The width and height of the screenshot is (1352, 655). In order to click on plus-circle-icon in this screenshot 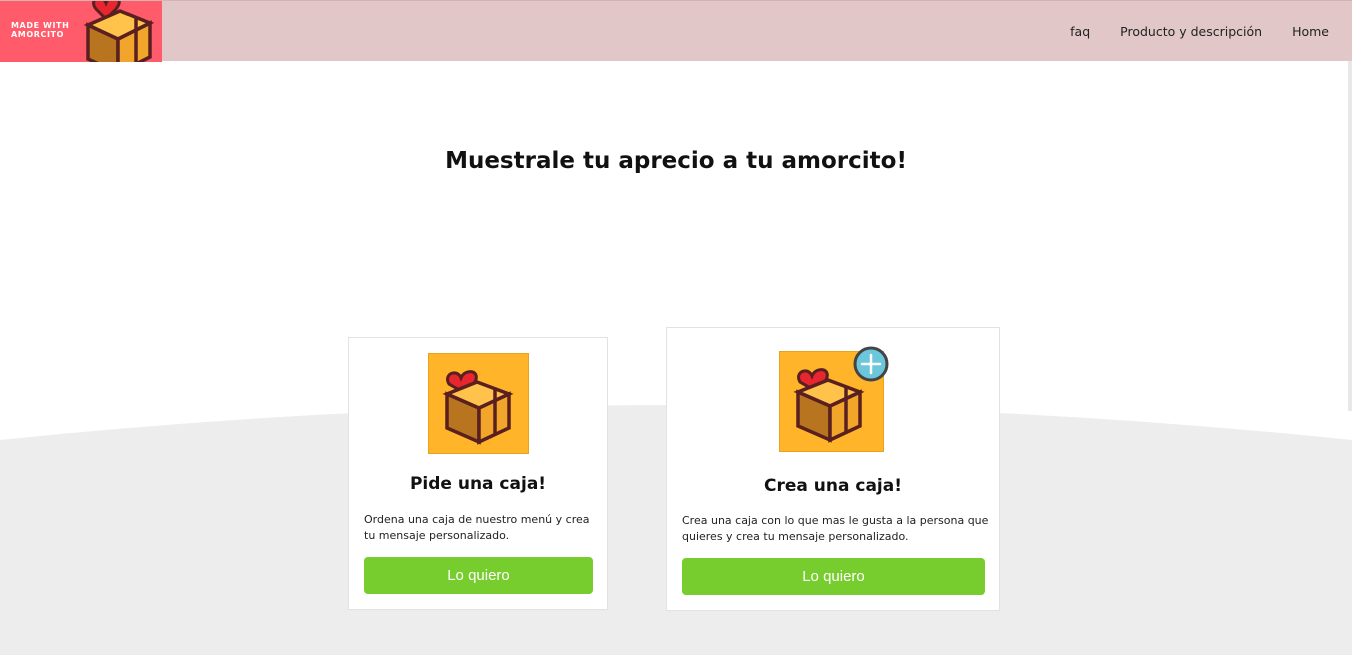, I will do `click(871, 364)`.